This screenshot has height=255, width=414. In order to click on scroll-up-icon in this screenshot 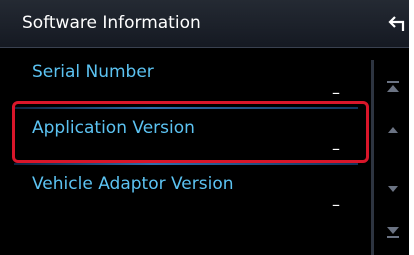, I will do `click(393, 131)`.